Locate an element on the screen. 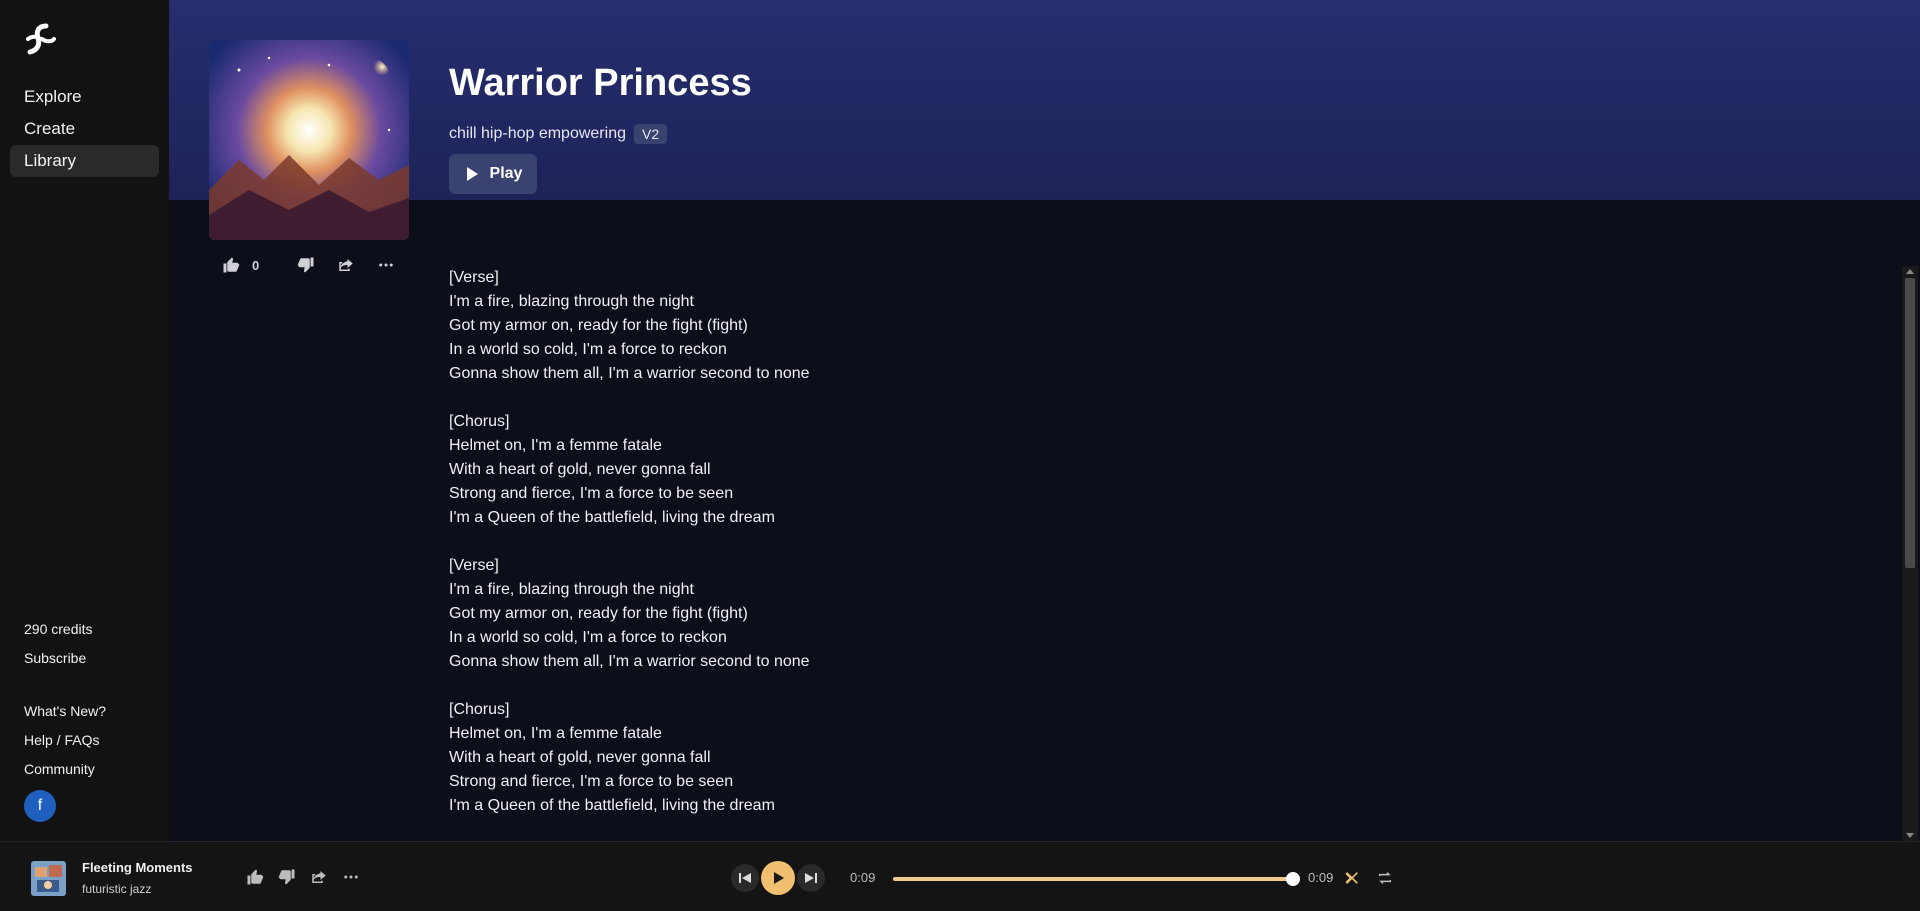 The height and width of the screenshot is (911, 1920). lyrics-scrollbar is located at coordinates (1910, 553).